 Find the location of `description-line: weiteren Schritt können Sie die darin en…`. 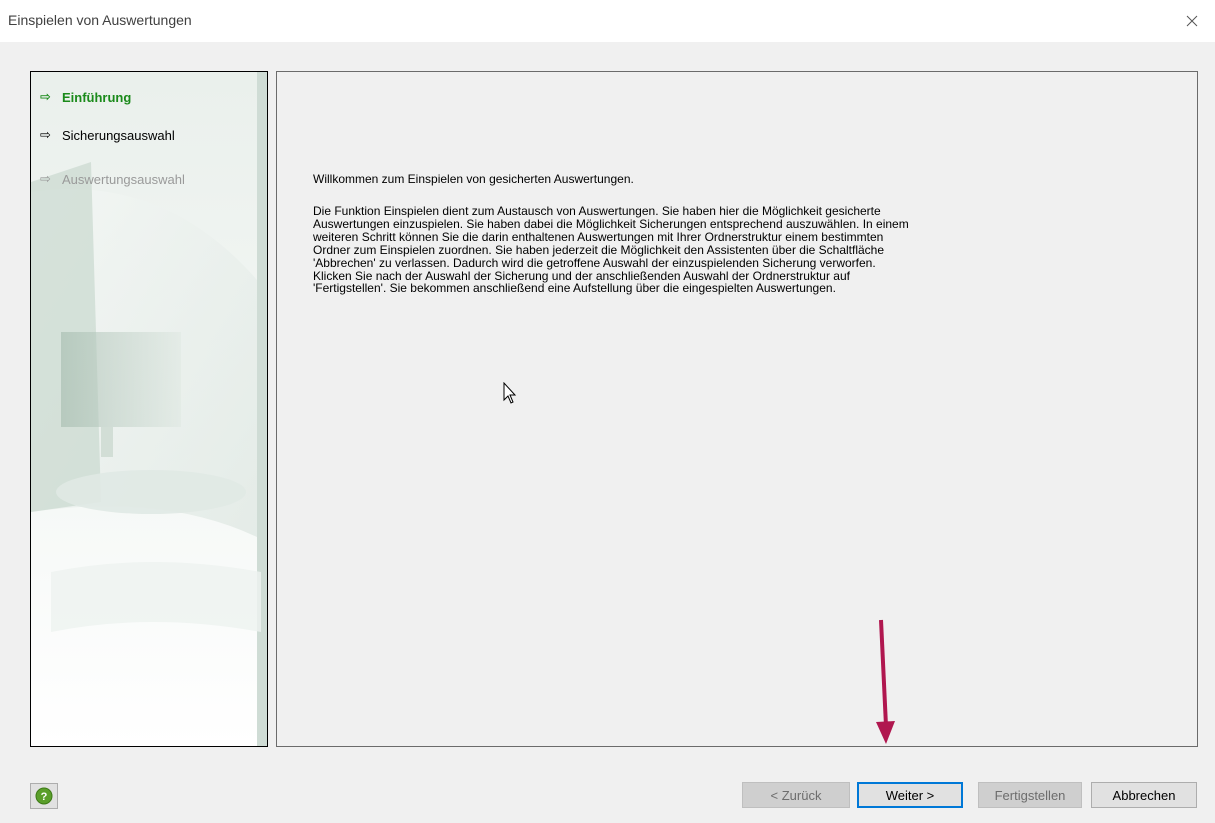

description-line: weiteren Schritt können Sie die darin en… is located at coordinates (598, 236).